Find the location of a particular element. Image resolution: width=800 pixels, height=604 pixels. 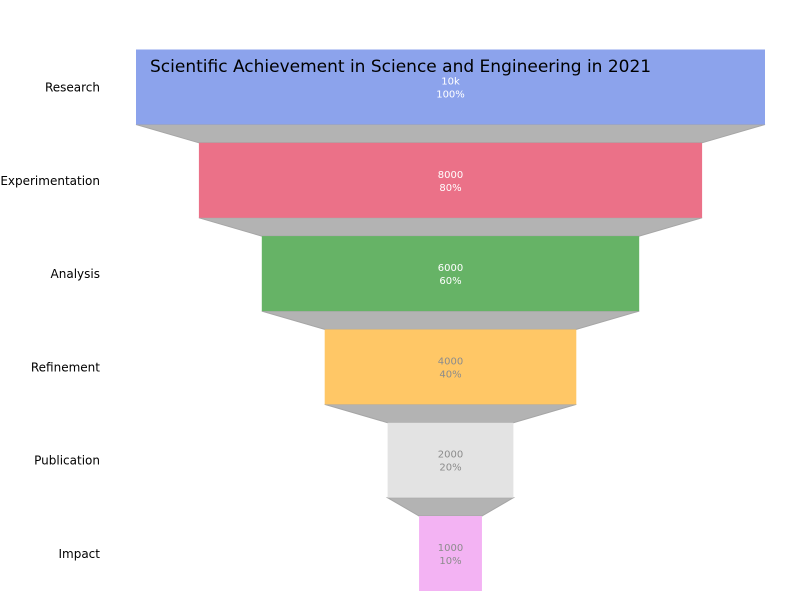

funnel-value-label-experimentation: 8000 is located at coordinates (450, 175).